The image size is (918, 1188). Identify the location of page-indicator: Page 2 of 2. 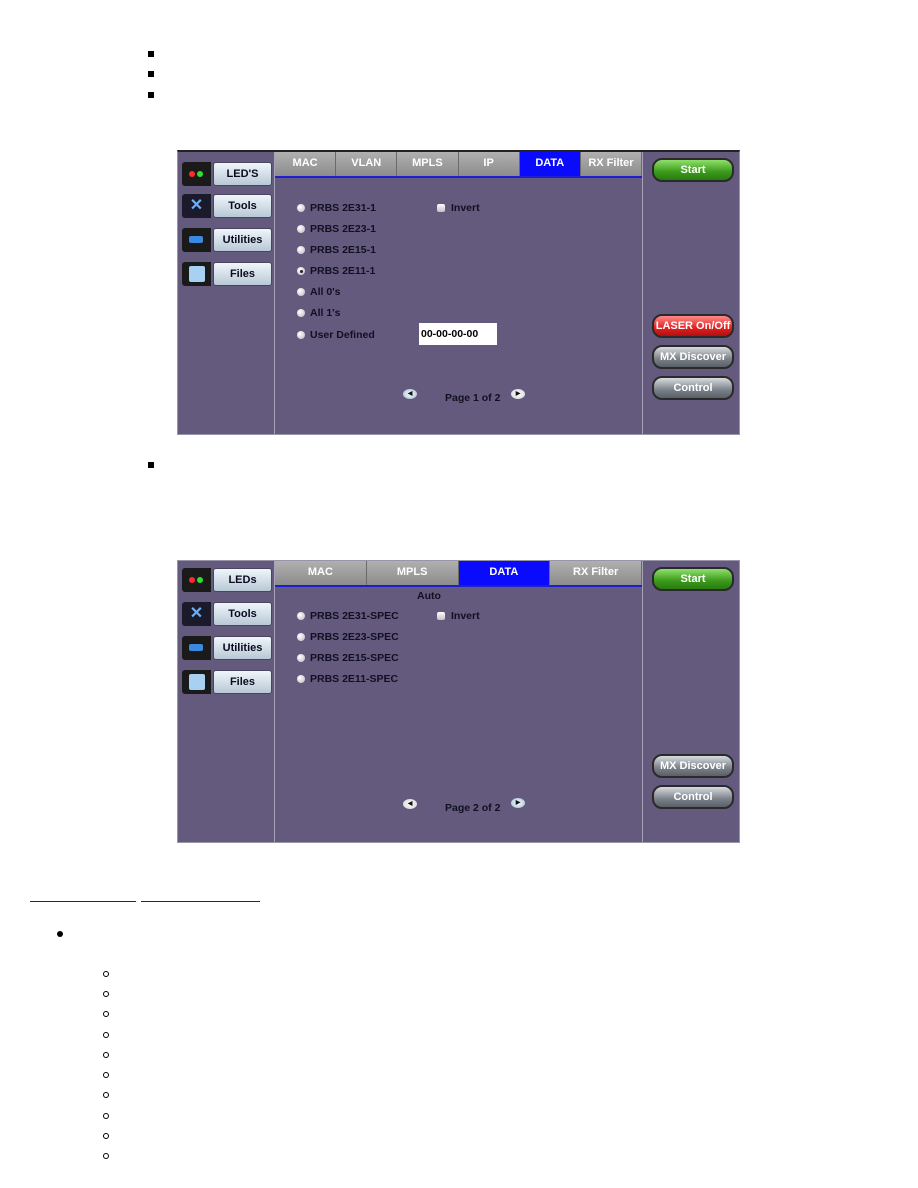
(473, 808).